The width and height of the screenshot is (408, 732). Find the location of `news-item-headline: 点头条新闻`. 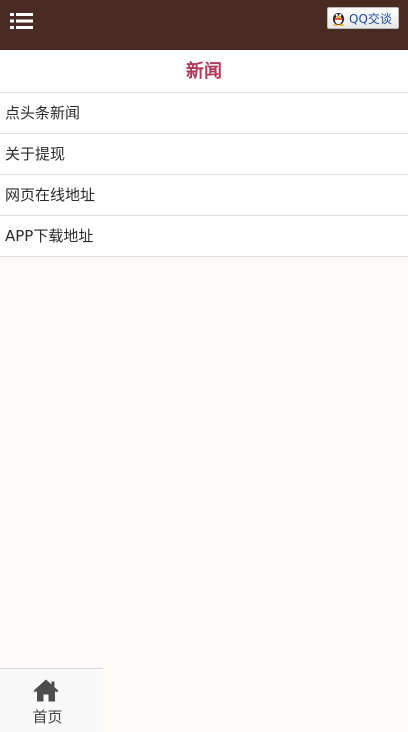

news-item-headline: 点头条新闻 is located at coordinates (204, 113).